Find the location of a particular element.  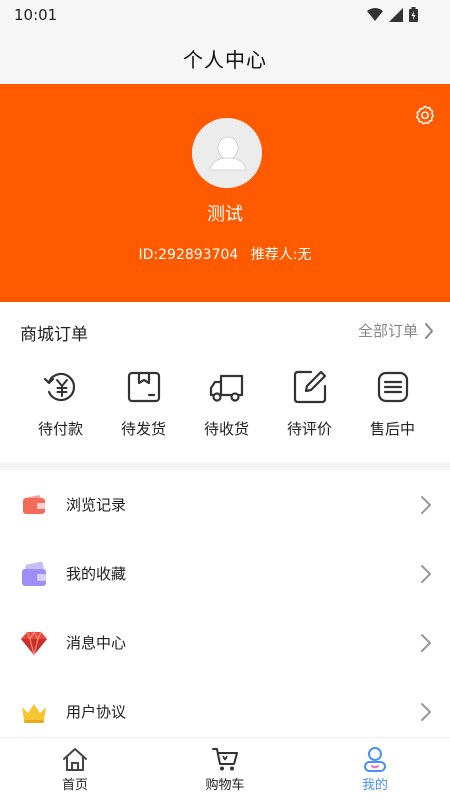

nav-label: 我的 is located at coordinates (374, 785).